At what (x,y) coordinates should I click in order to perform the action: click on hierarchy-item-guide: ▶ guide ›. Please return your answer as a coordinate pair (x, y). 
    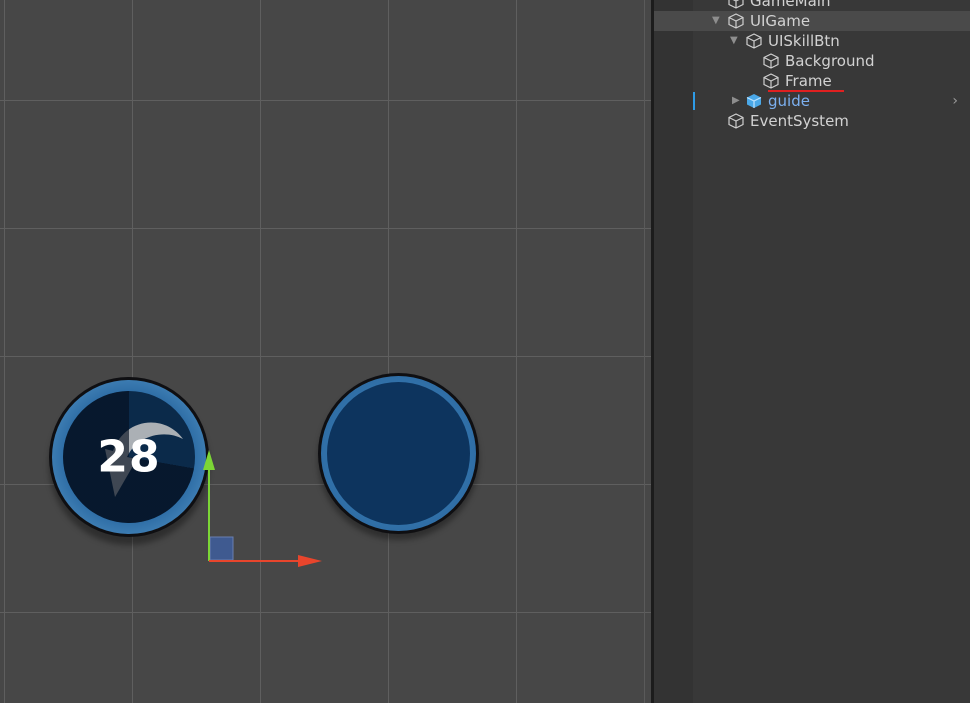
    Looking at the image, I should click on (812, 101).